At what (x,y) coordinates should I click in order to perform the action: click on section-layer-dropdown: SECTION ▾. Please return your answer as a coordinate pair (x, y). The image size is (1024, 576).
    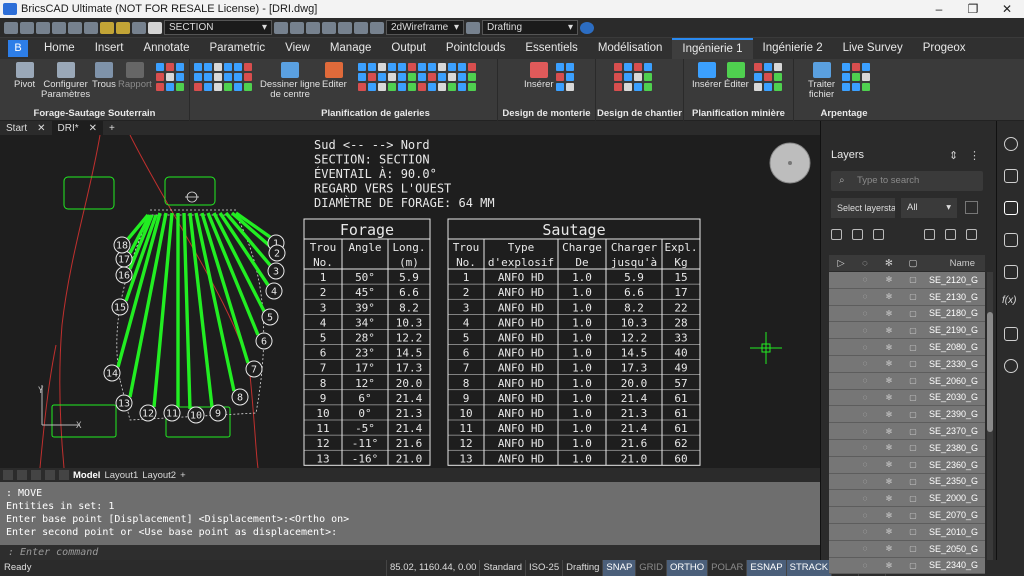
    Looking at the image, I should click on (218, 27).